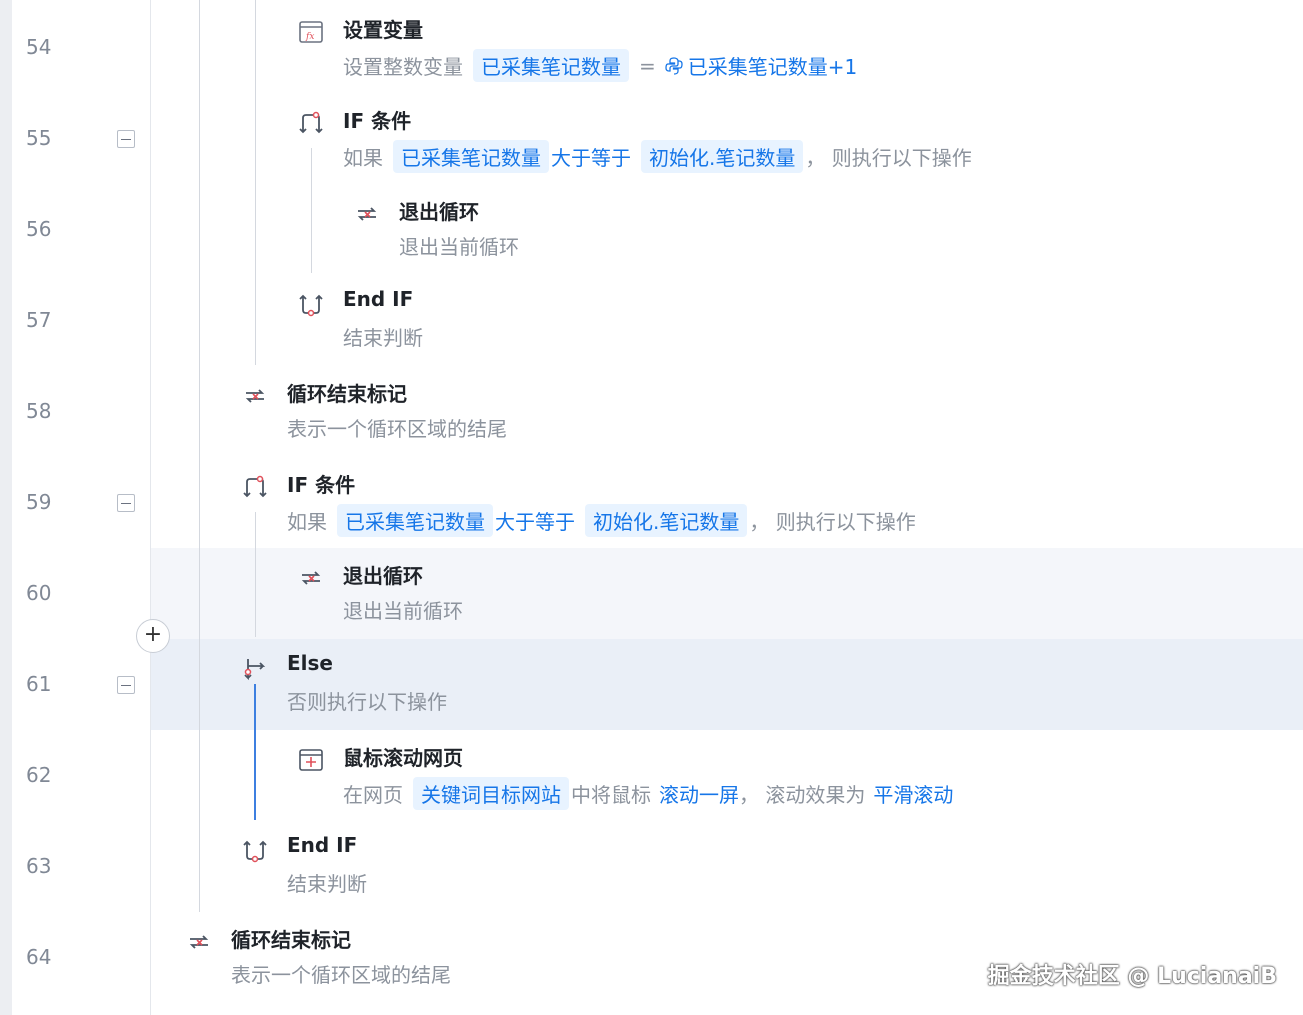  Describe the element at coordinates (150, 507) in the screenshot. I see `gutter-divider` at that location.